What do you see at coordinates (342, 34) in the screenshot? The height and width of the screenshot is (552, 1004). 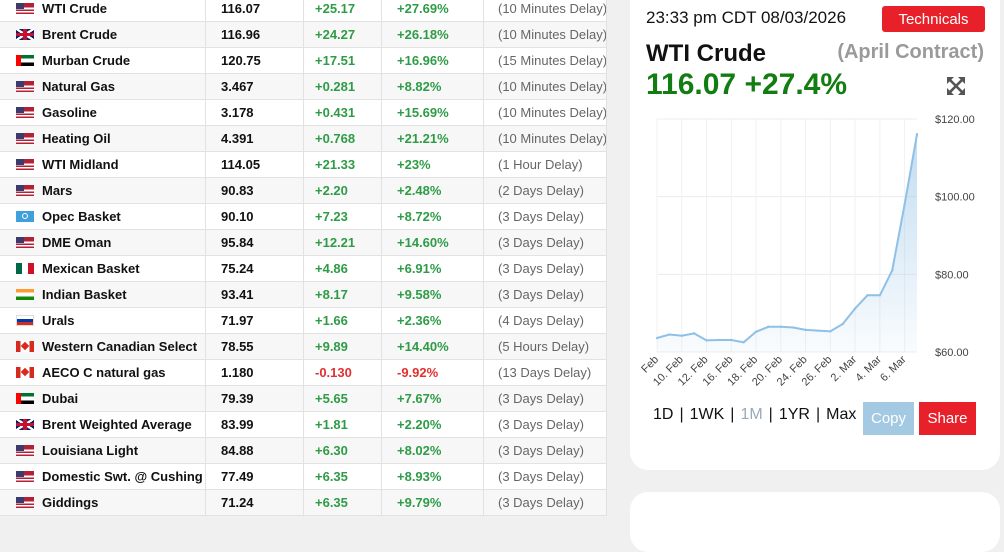 I see `change-cell: +24.27` at bounding box center [342, 34].